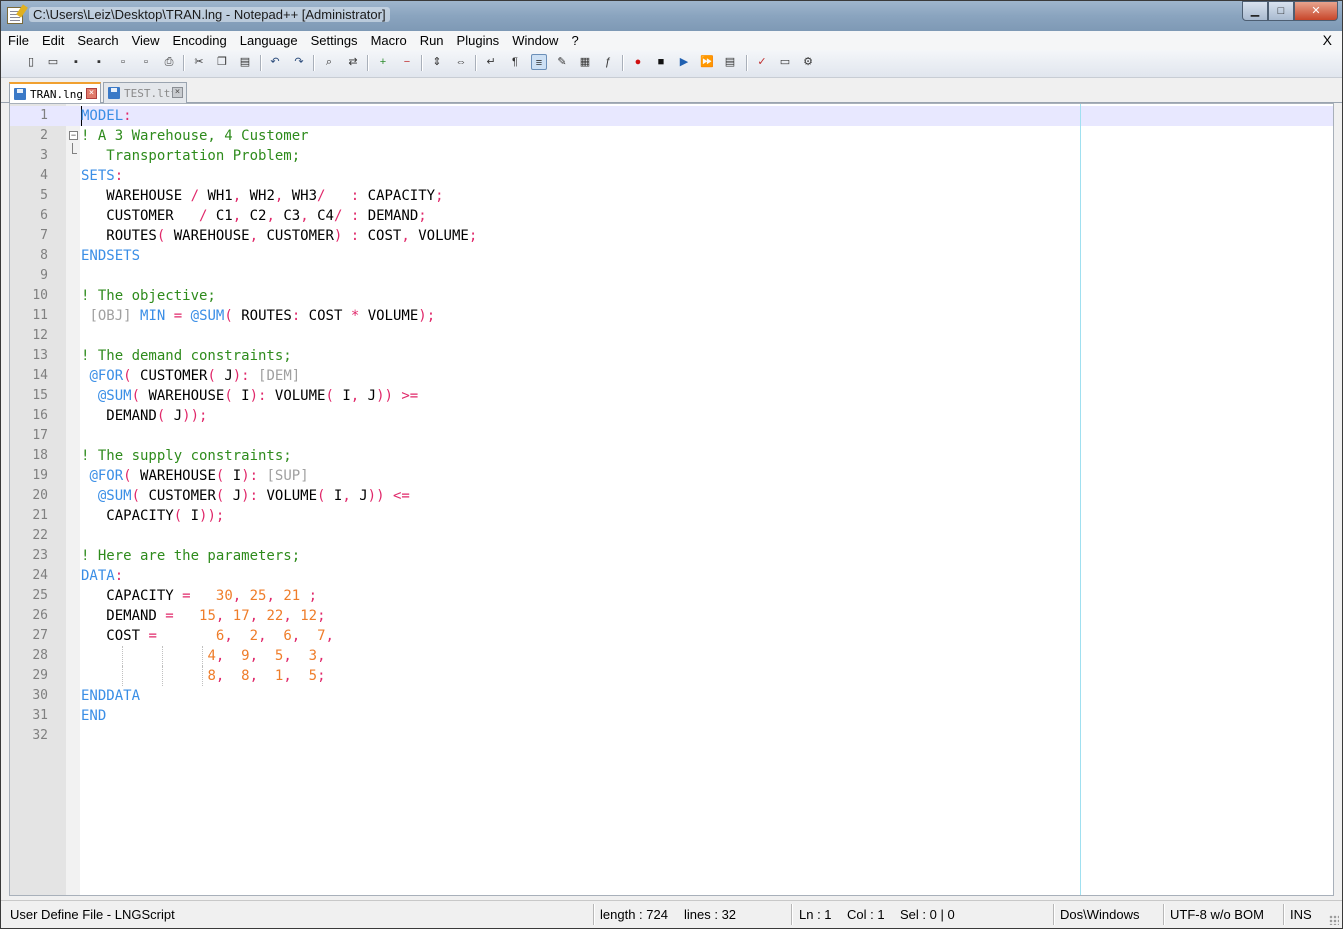 The image size is (1343, 929). Describe the element at coordinates (762, 62) in the screenshot. I see `spell-check-icon: ✓` at that location.